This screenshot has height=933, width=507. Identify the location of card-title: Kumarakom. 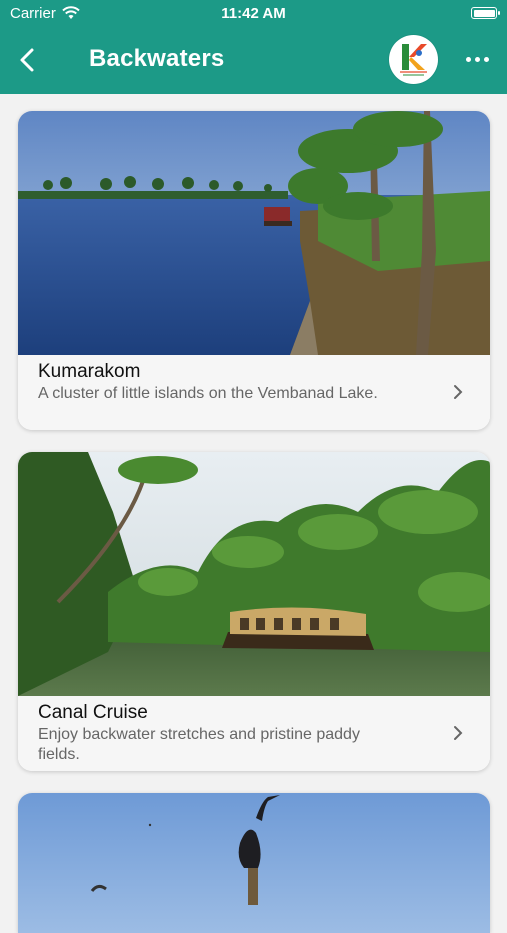
(89, 371).